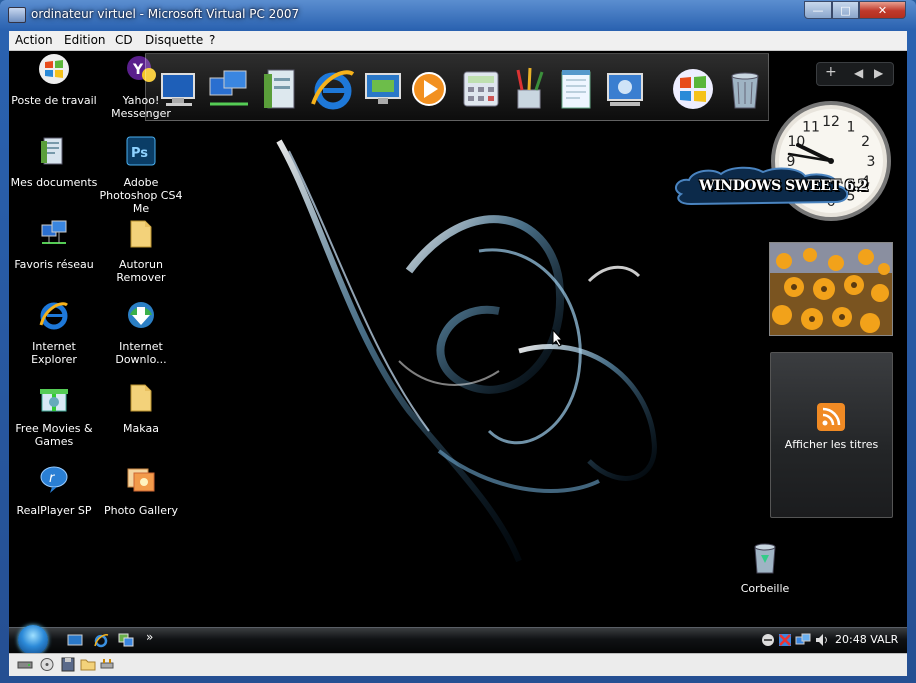 This screenshot has height=683, width=916. I want to click on dock-bar, so click(457, 87).